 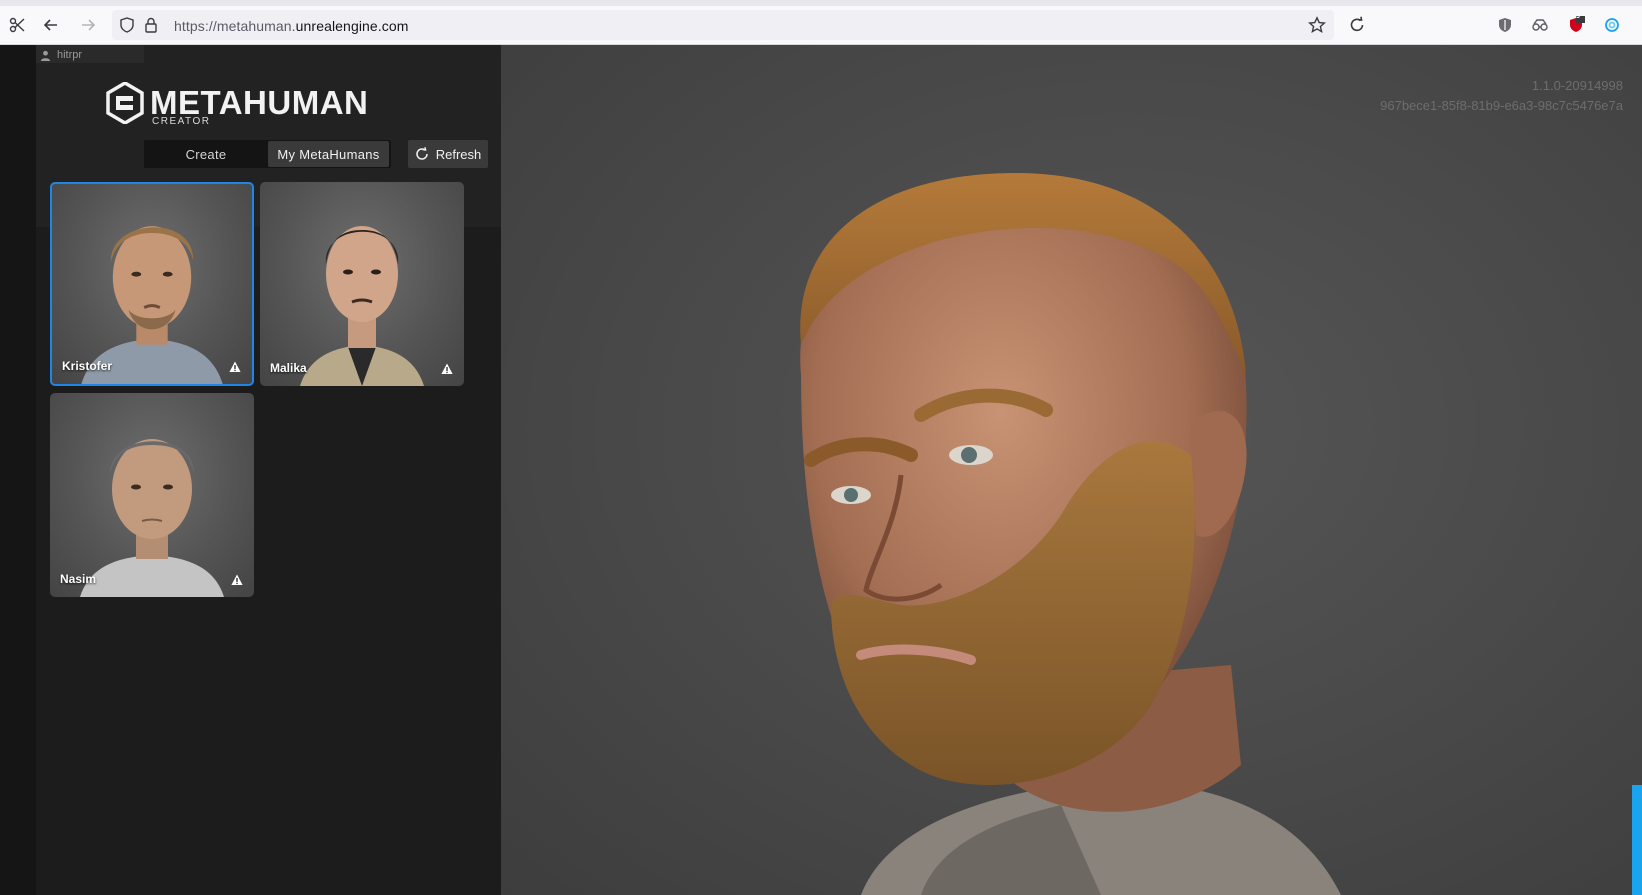 I want to click on metahuman-card-malika: Malika, so click(x=362, y=284).